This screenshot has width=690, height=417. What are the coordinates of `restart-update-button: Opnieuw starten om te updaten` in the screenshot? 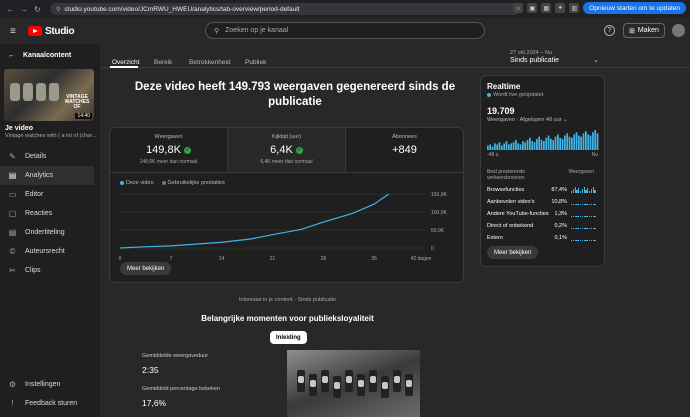 It's located at (634, 8).